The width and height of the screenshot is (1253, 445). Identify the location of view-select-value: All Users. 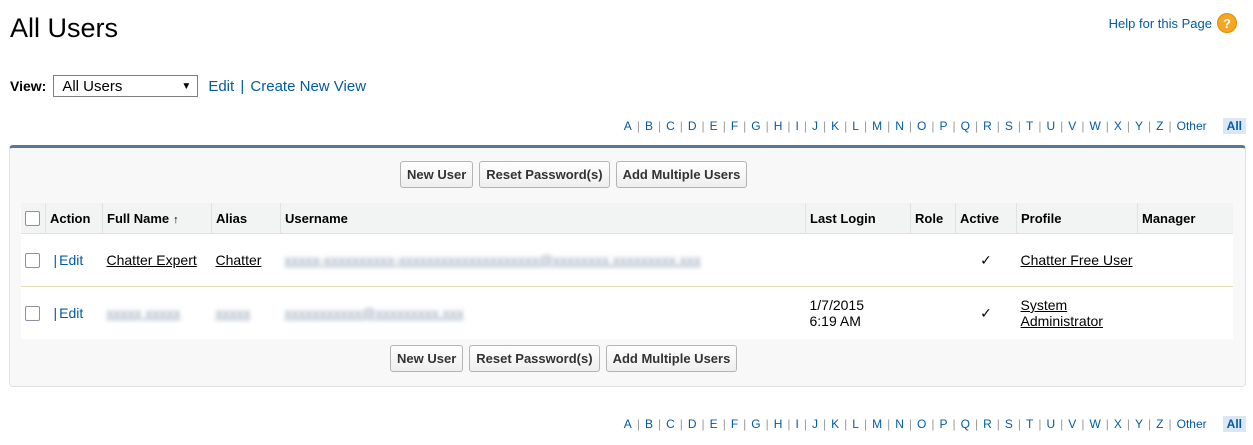
(92, 86).